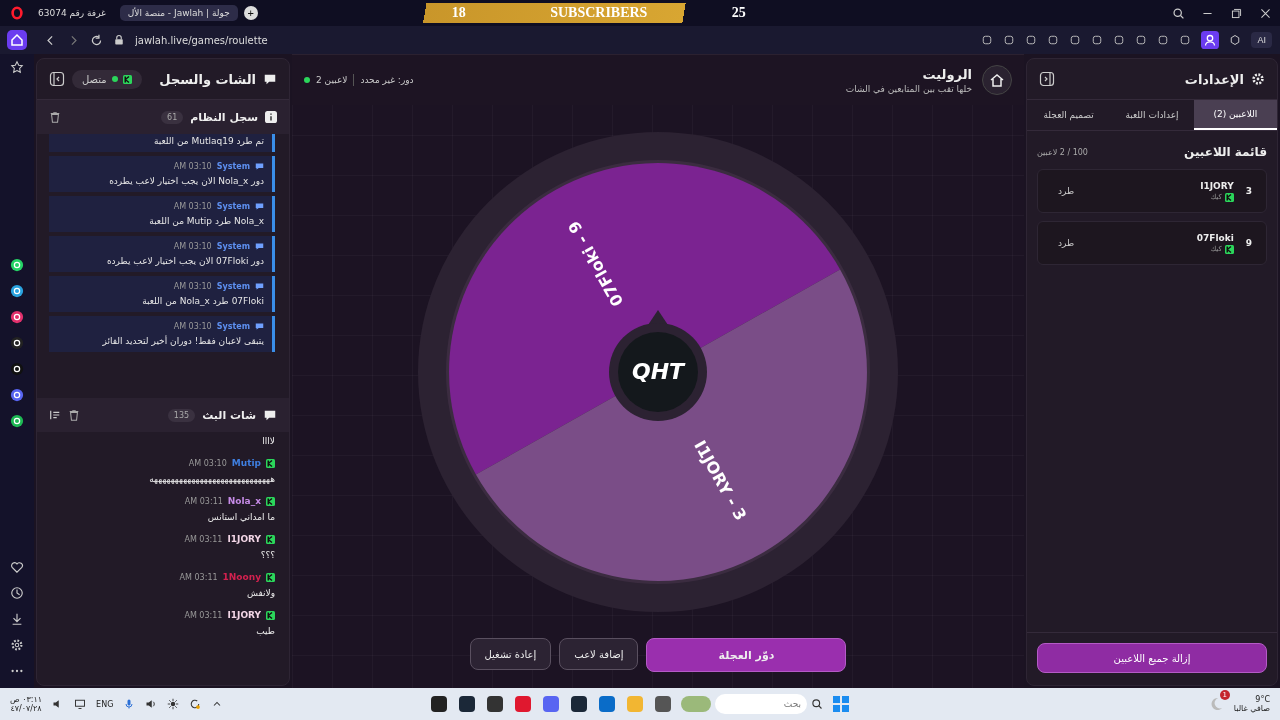  Describe the element at coordinates (1069, 115) in the screenshot. I see `settings-tab: تصميم العجلة` at that location.